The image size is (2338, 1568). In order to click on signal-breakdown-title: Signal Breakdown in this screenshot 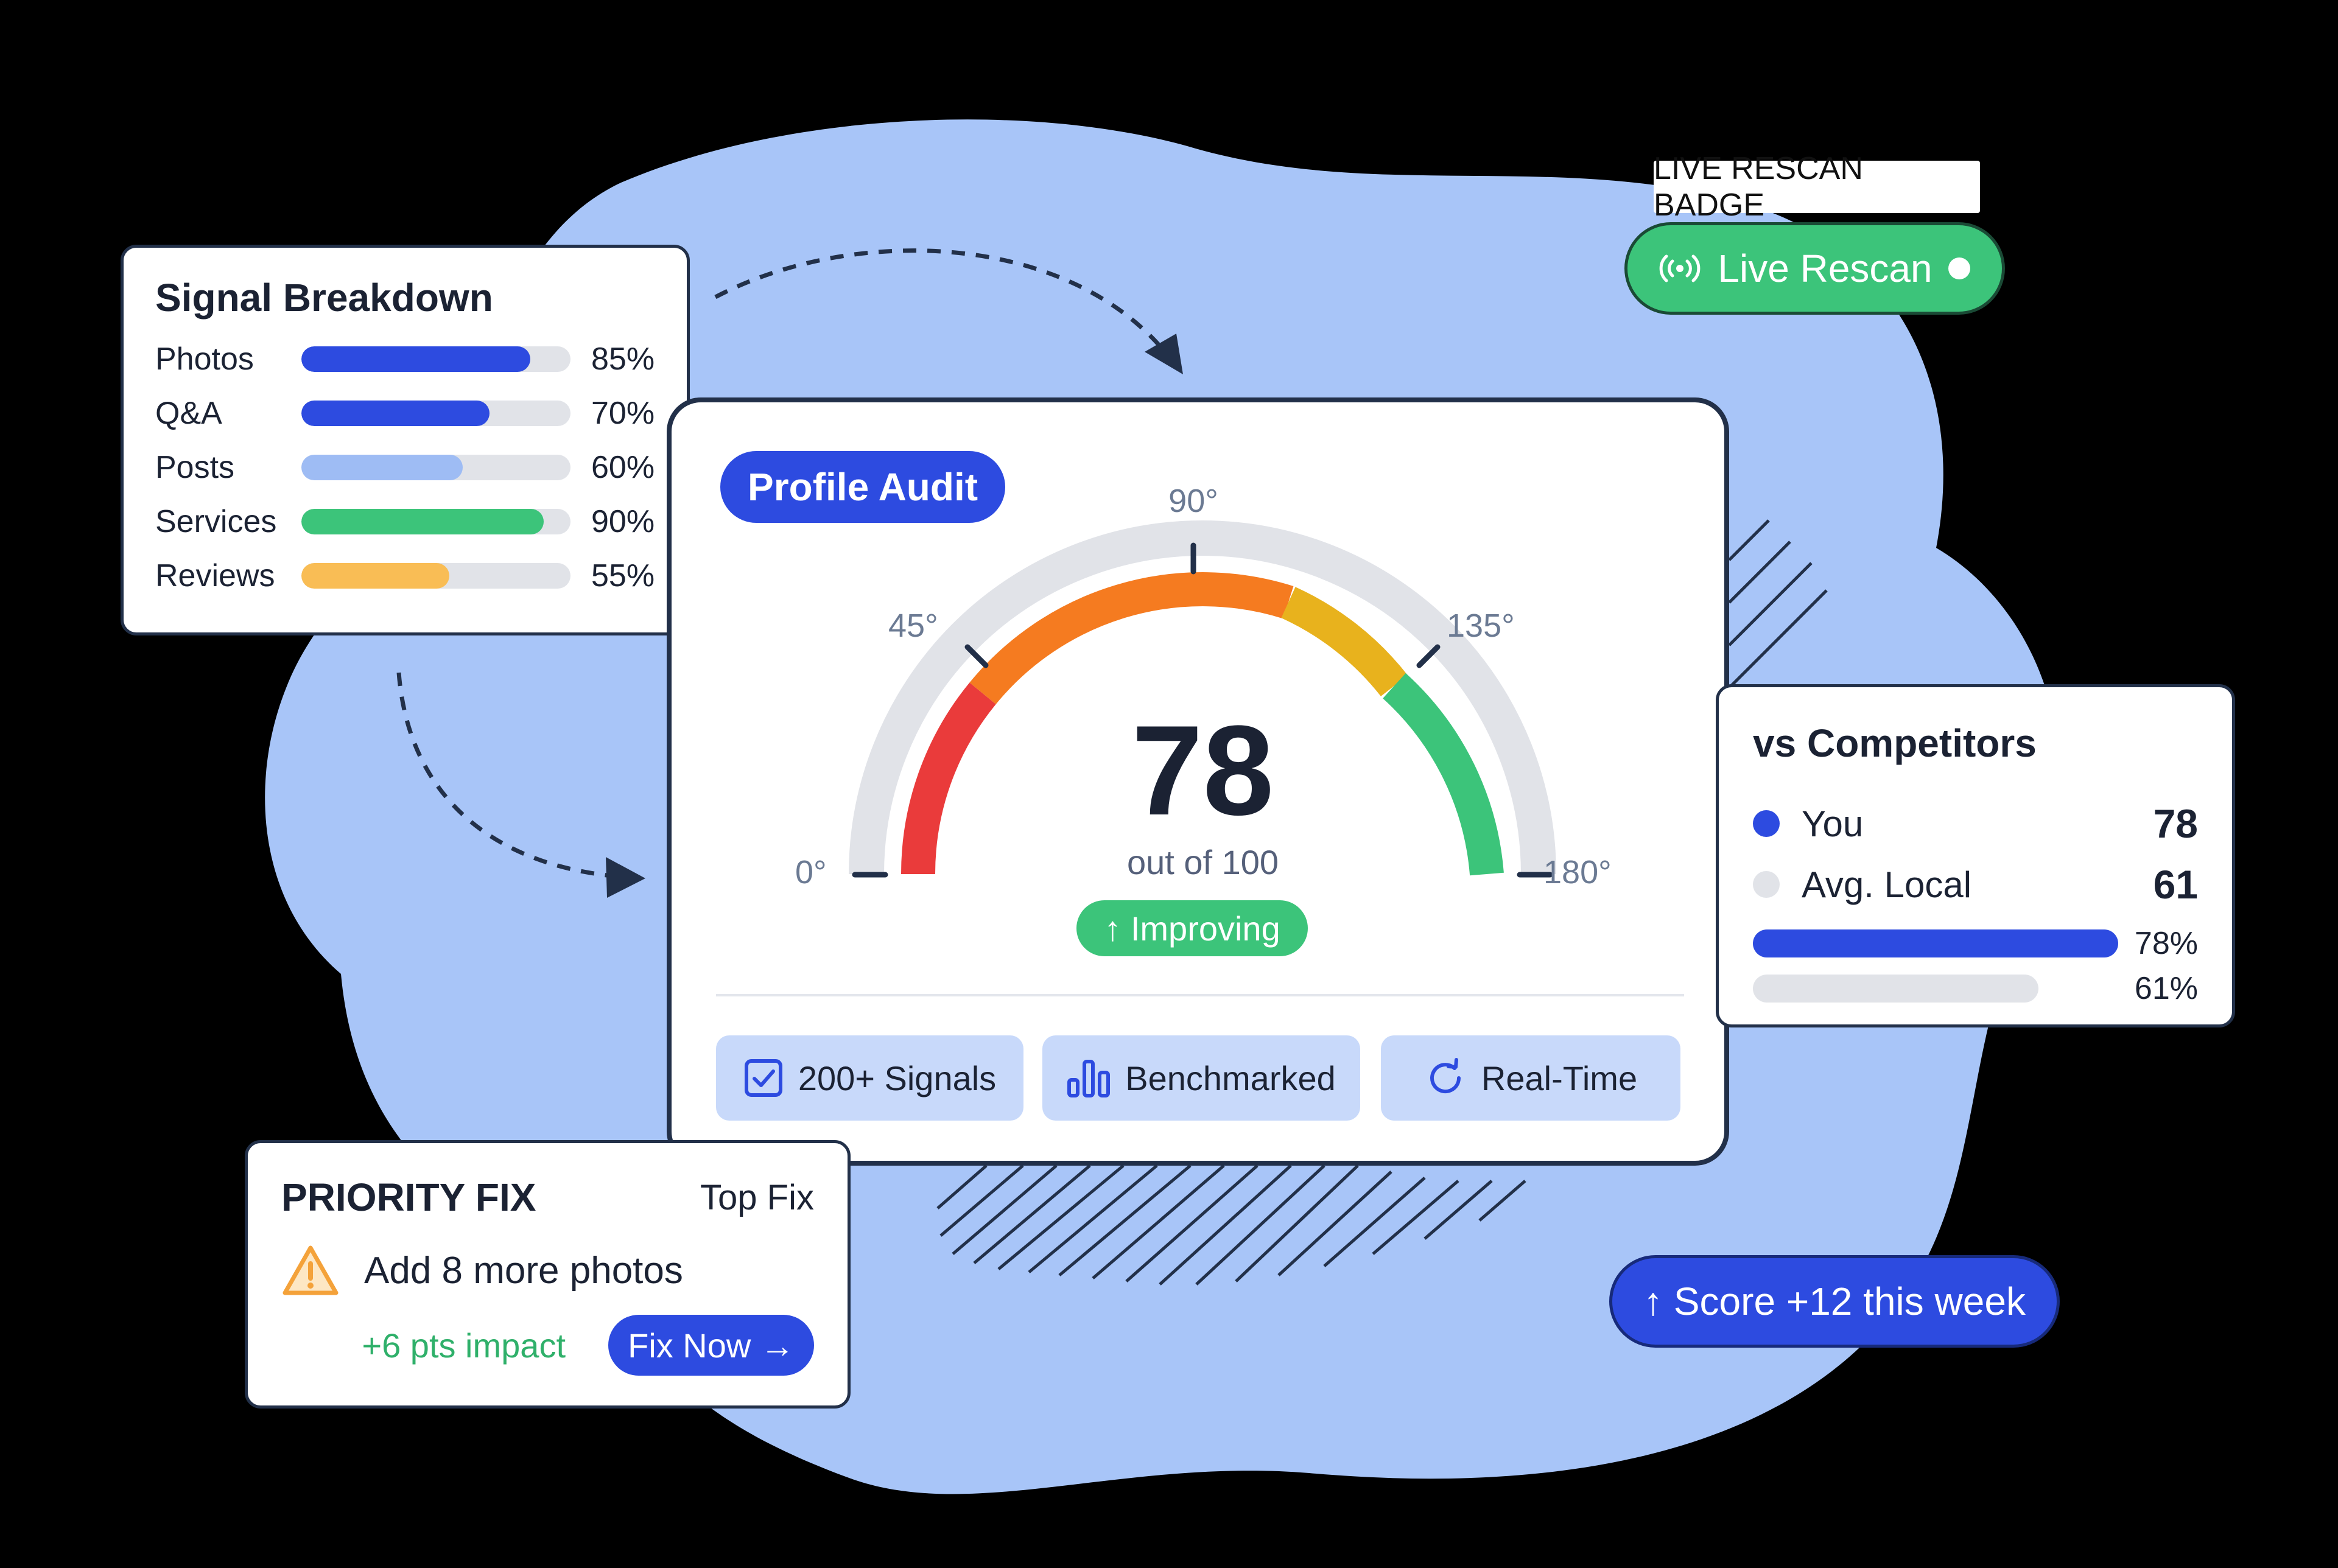, I will do `click(324, 298)`.